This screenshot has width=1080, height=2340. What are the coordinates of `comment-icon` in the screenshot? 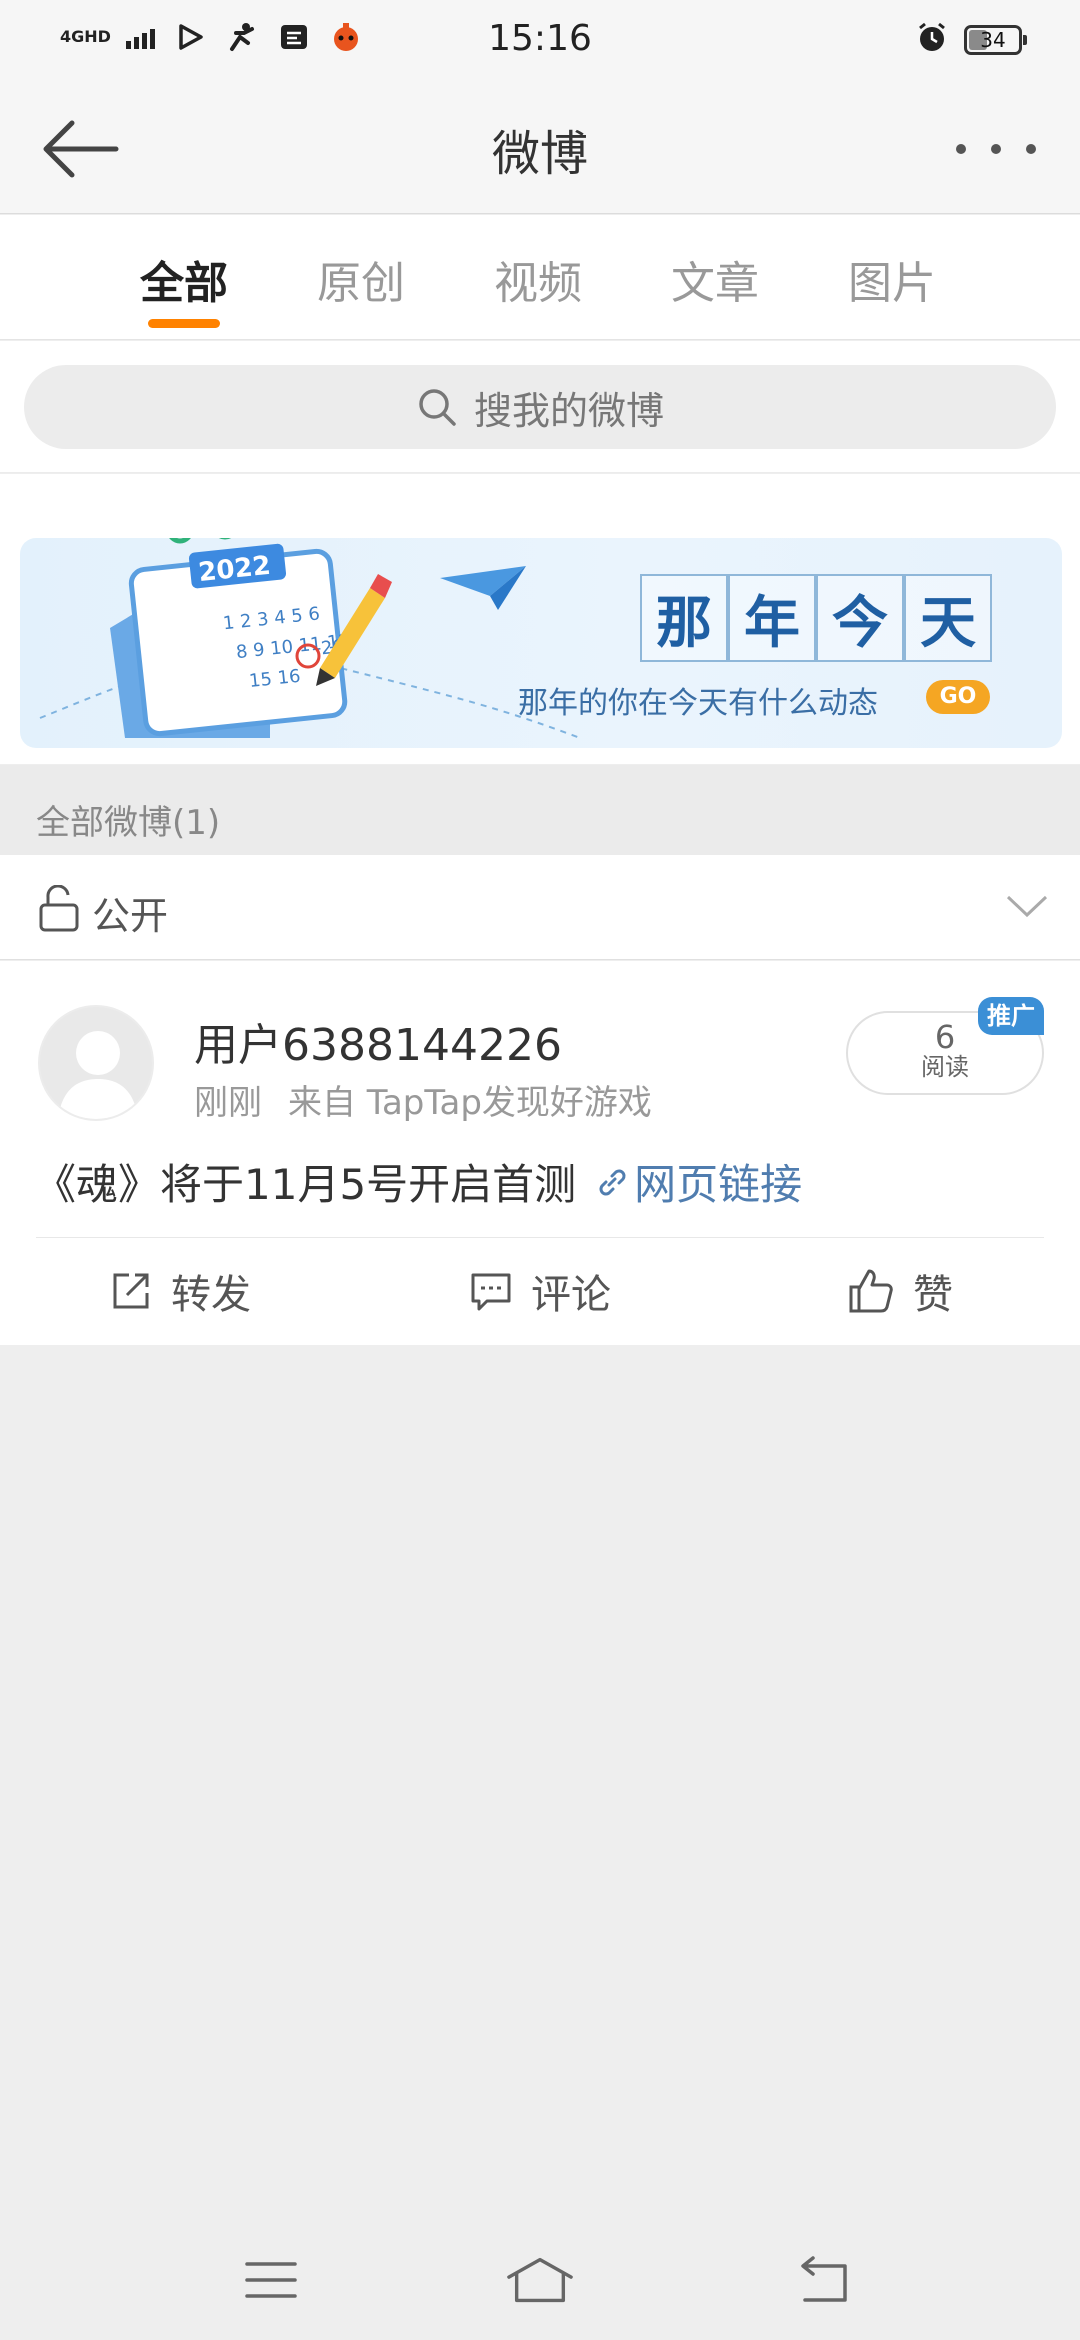 It's located at (491, 1292).